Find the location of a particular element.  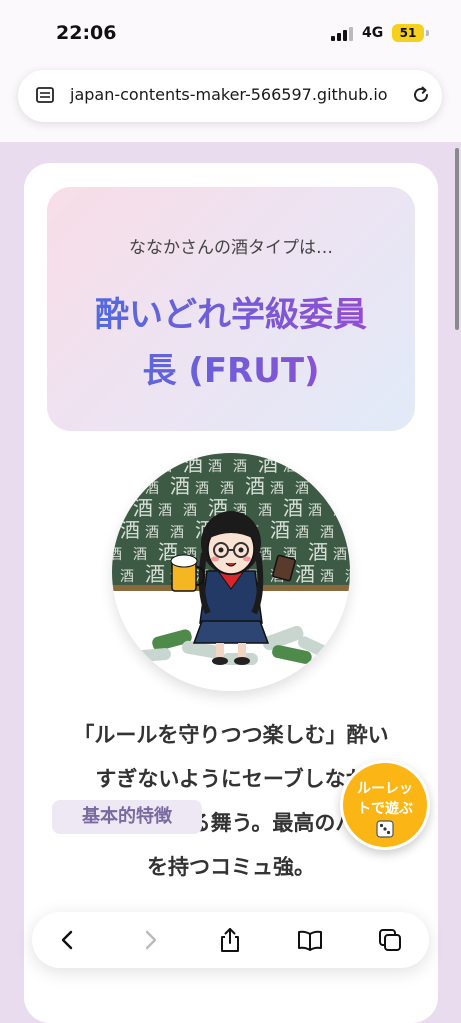

url-text: japan-contents-maker-566597.github.io is located at coordinates (229, 94).